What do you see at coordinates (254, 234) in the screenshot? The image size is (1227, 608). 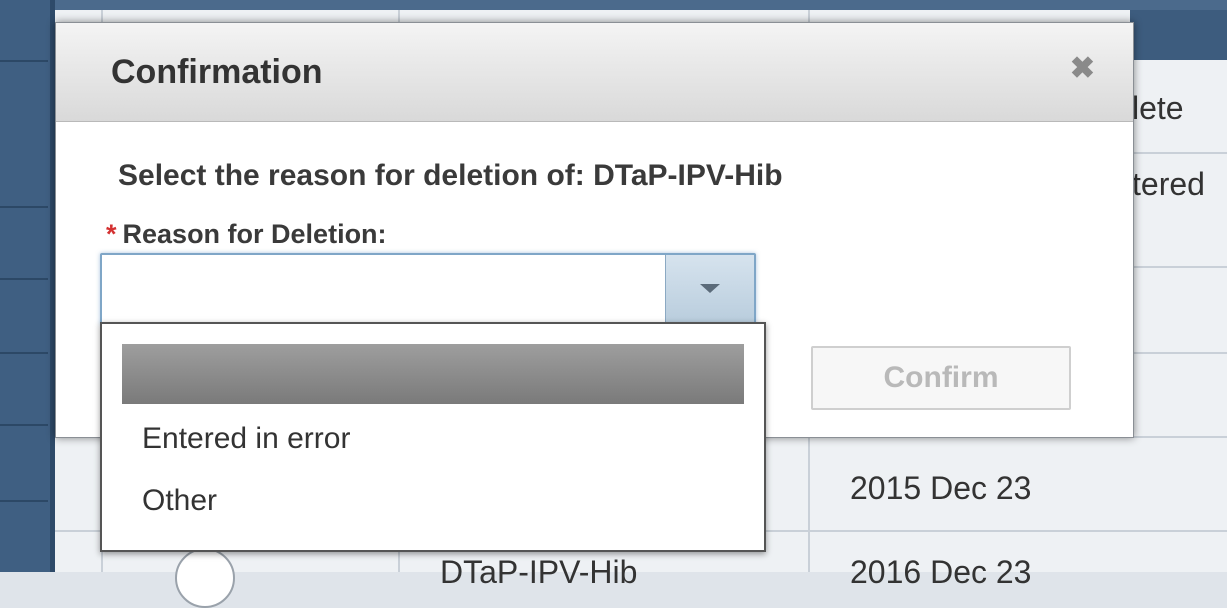 I see `reason-label-text: Reason for Deletion:` at bounding box center [254, 234].